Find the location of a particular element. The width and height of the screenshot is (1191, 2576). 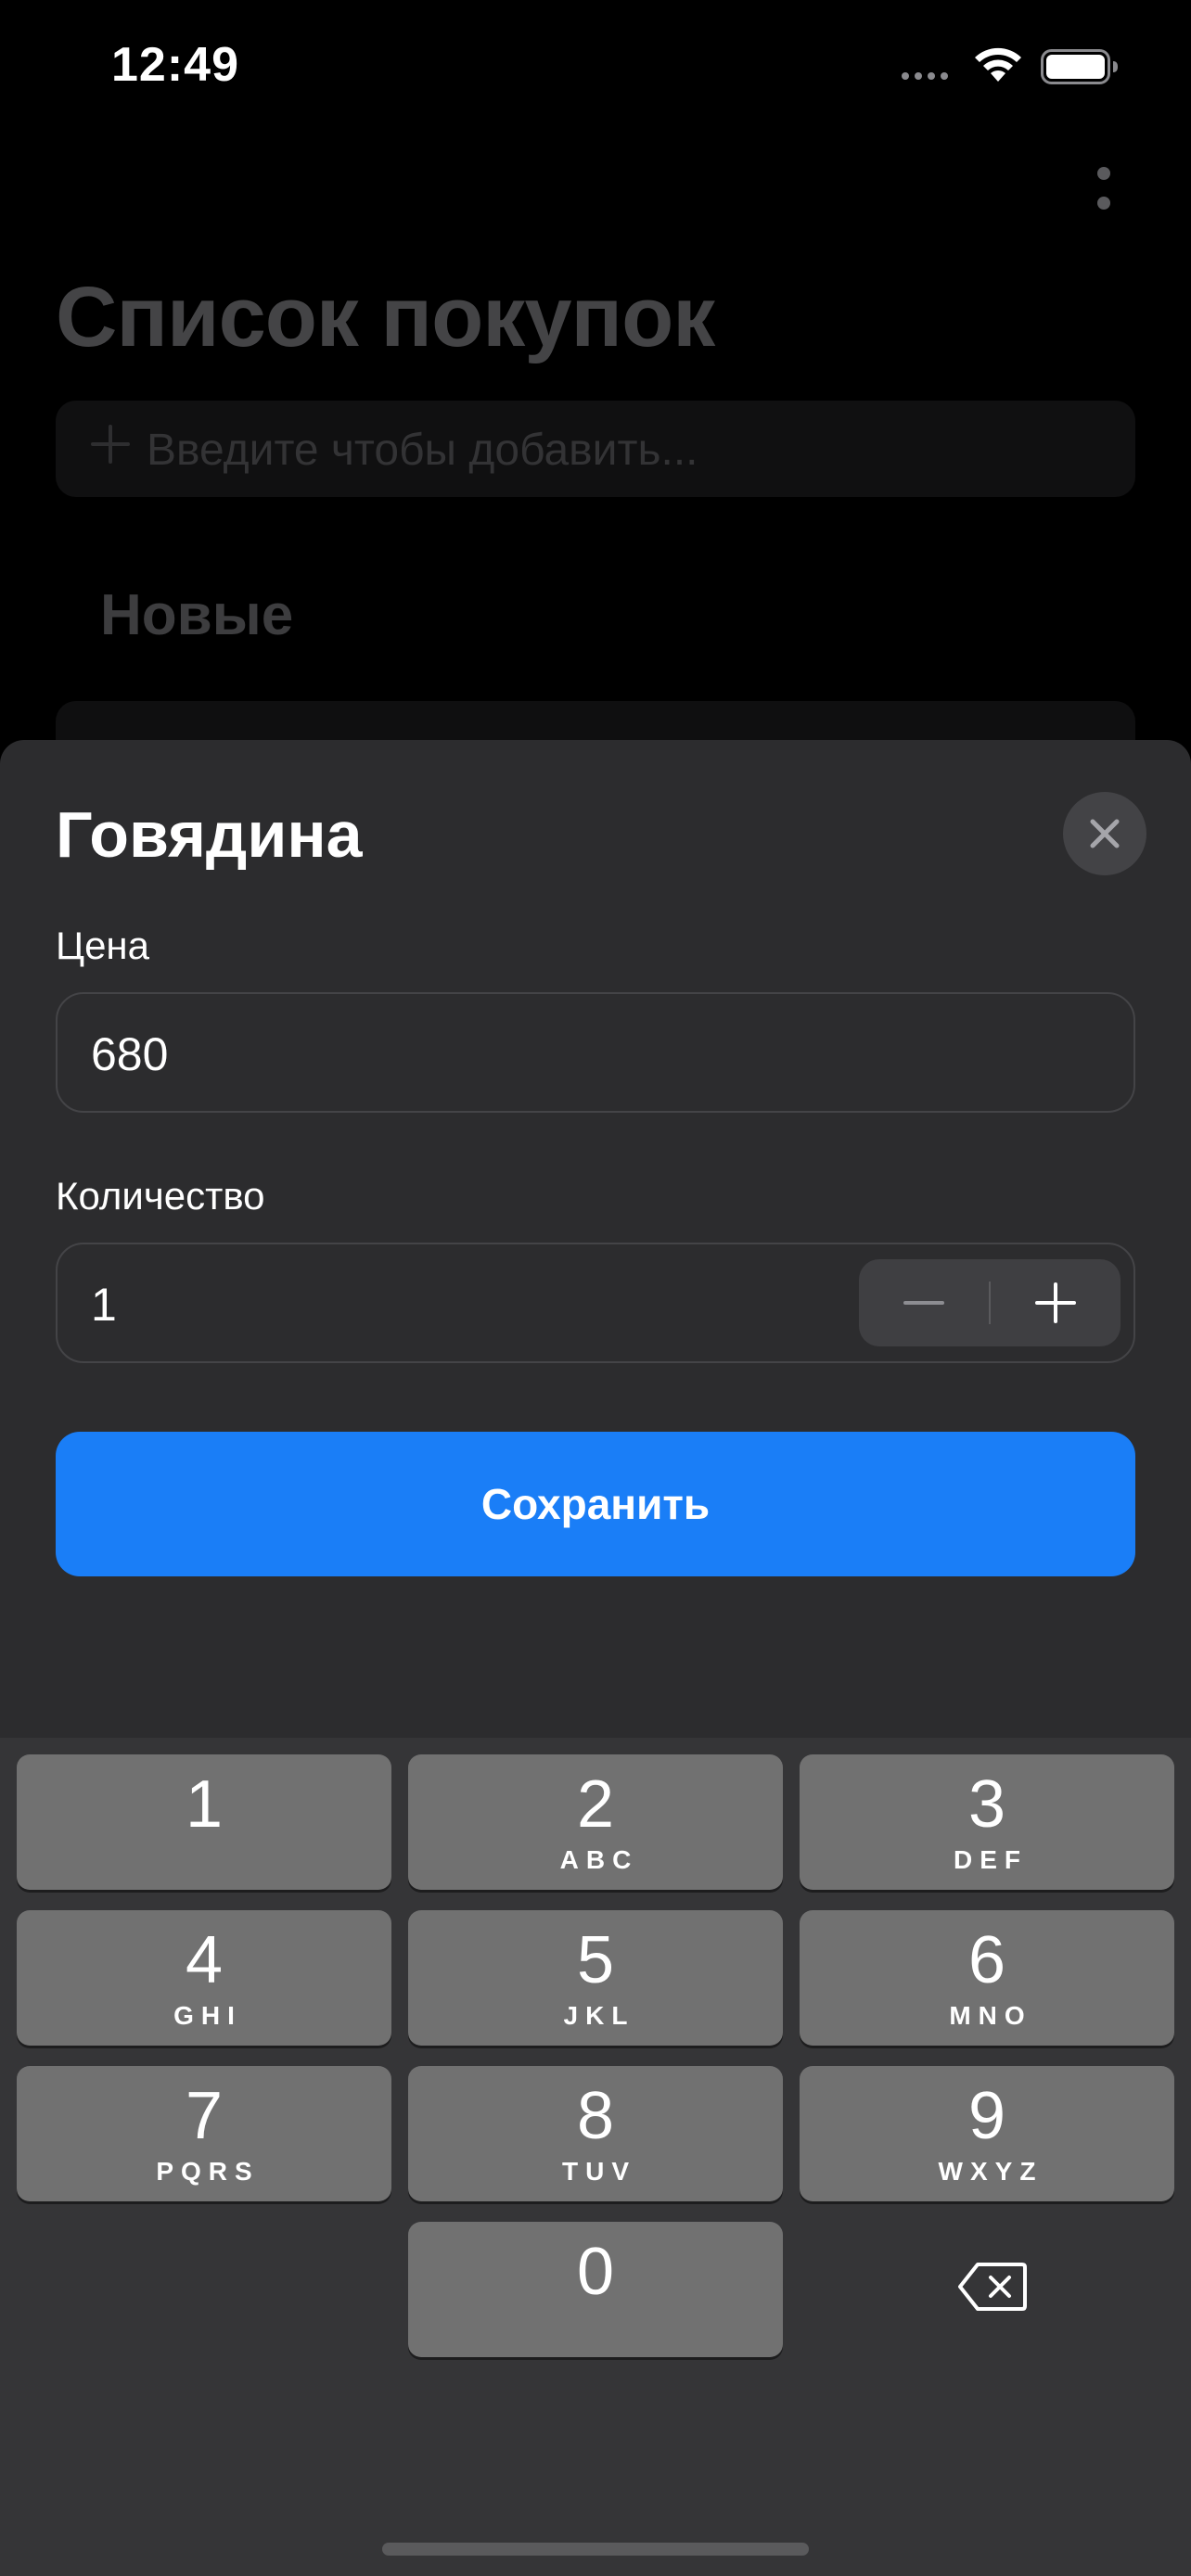

key-9: 9 WXYZ is located at coordinates (987, 2133).